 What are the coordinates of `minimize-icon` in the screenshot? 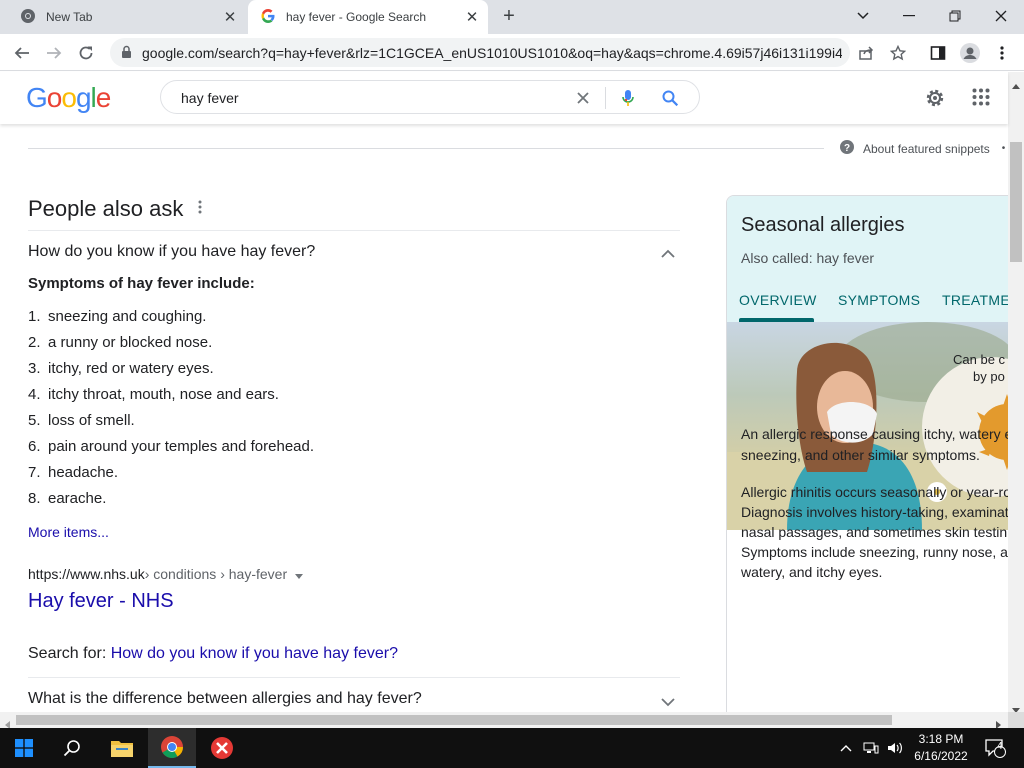 It's located at (909, 16).